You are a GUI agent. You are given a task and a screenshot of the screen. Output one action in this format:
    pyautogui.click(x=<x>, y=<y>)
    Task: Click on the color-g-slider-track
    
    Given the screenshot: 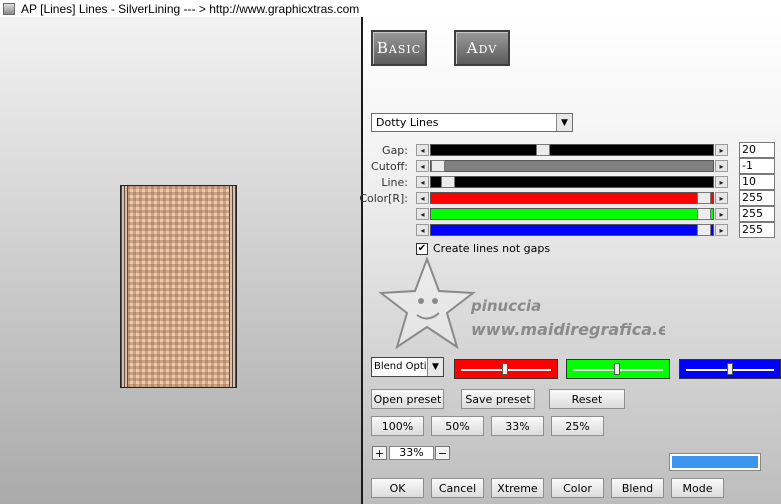 What is the action you would take?
    pyautogui.click(x=572, y=214)
    